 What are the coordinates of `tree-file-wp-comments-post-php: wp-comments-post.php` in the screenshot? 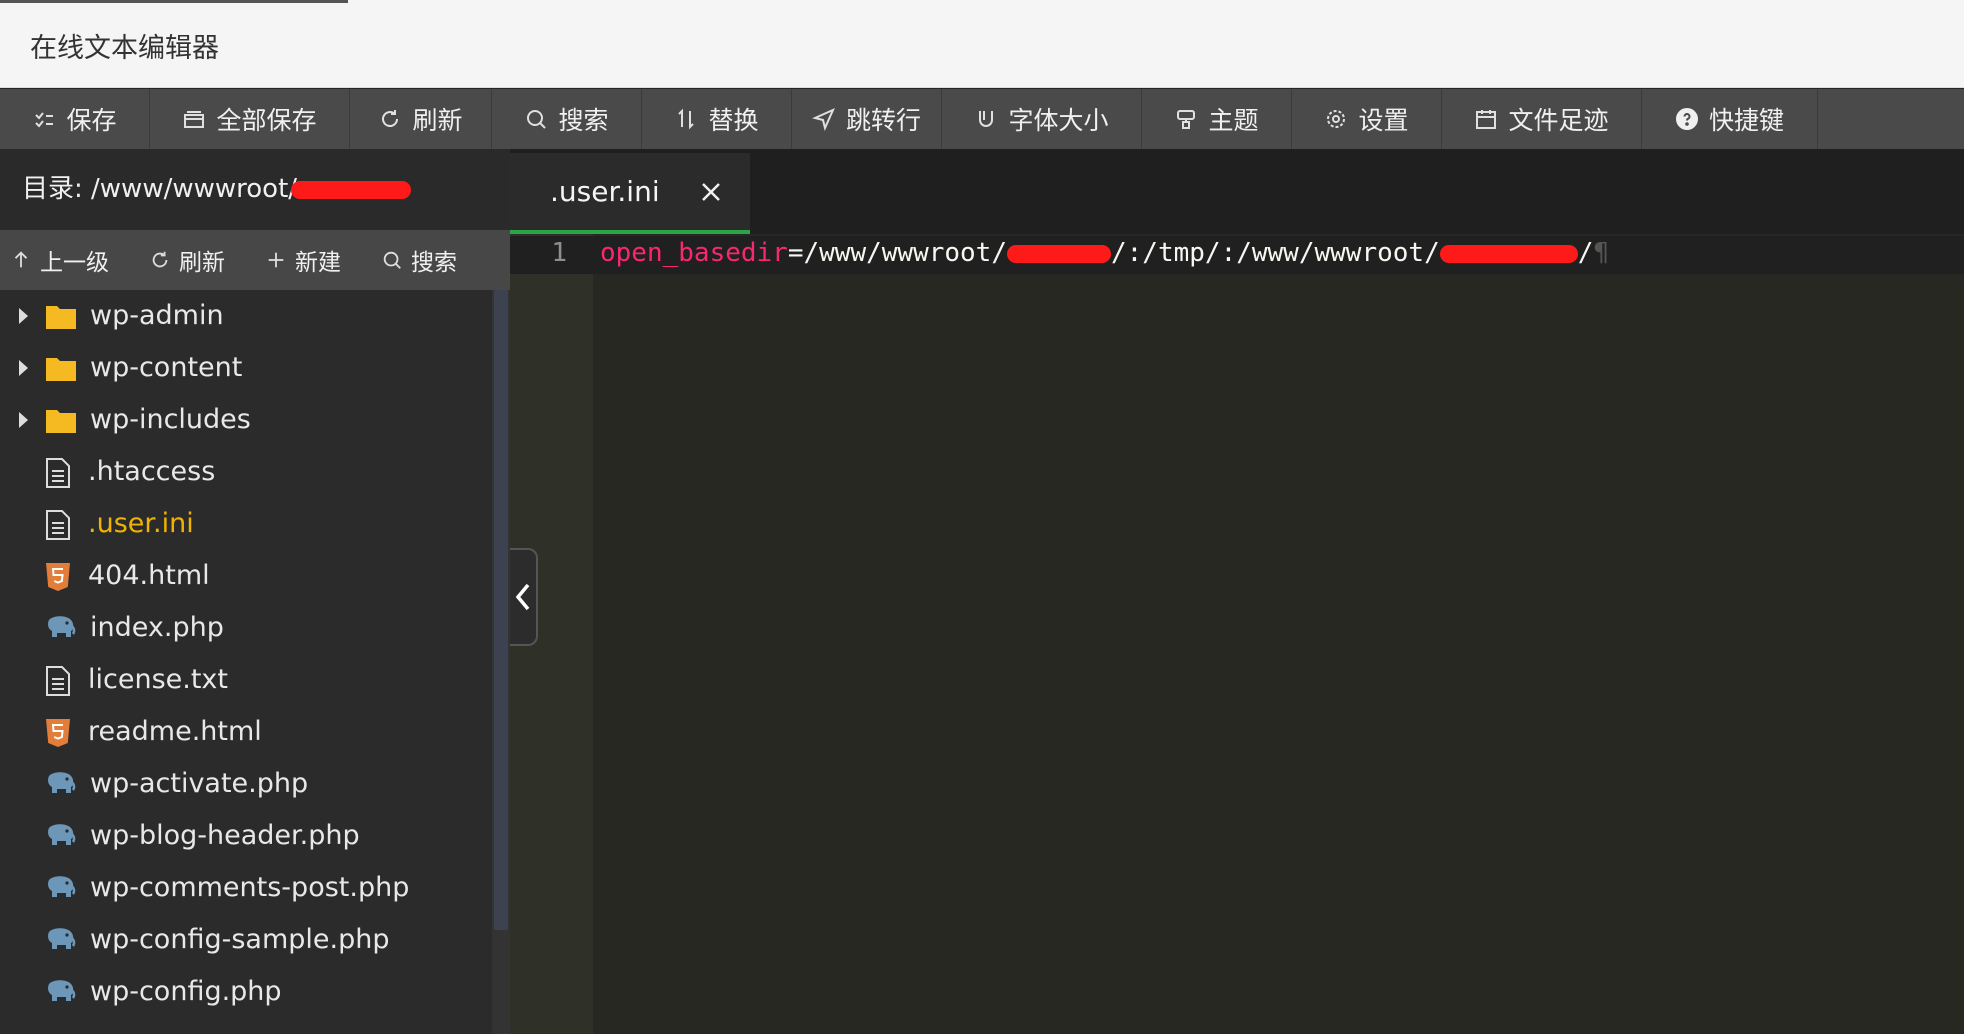 It's located at (246, 888).